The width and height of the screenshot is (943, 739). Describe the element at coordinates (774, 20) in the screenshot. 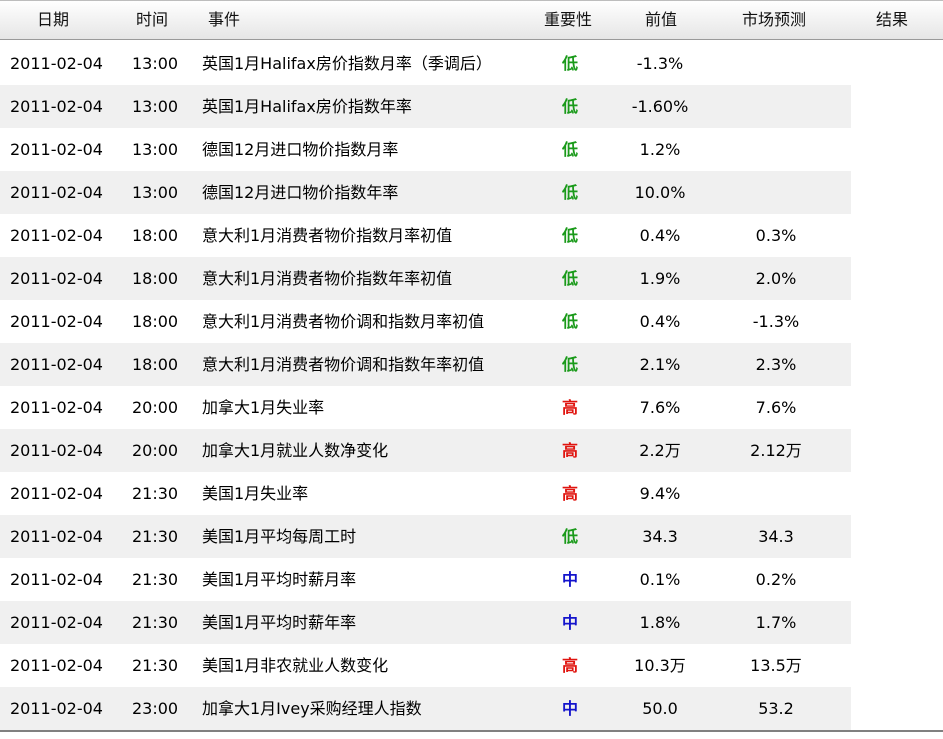

I see `header-forecast: 市场预测` at that location.